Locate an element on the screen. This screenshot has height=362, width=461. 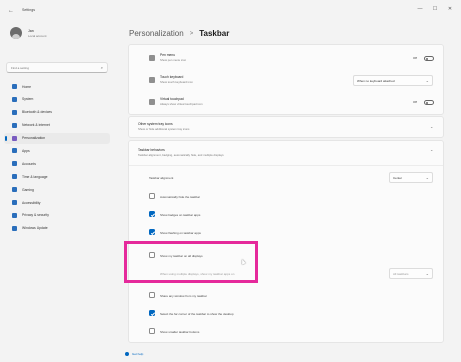
bluetooth-icon is located at coordinates (14, 112).